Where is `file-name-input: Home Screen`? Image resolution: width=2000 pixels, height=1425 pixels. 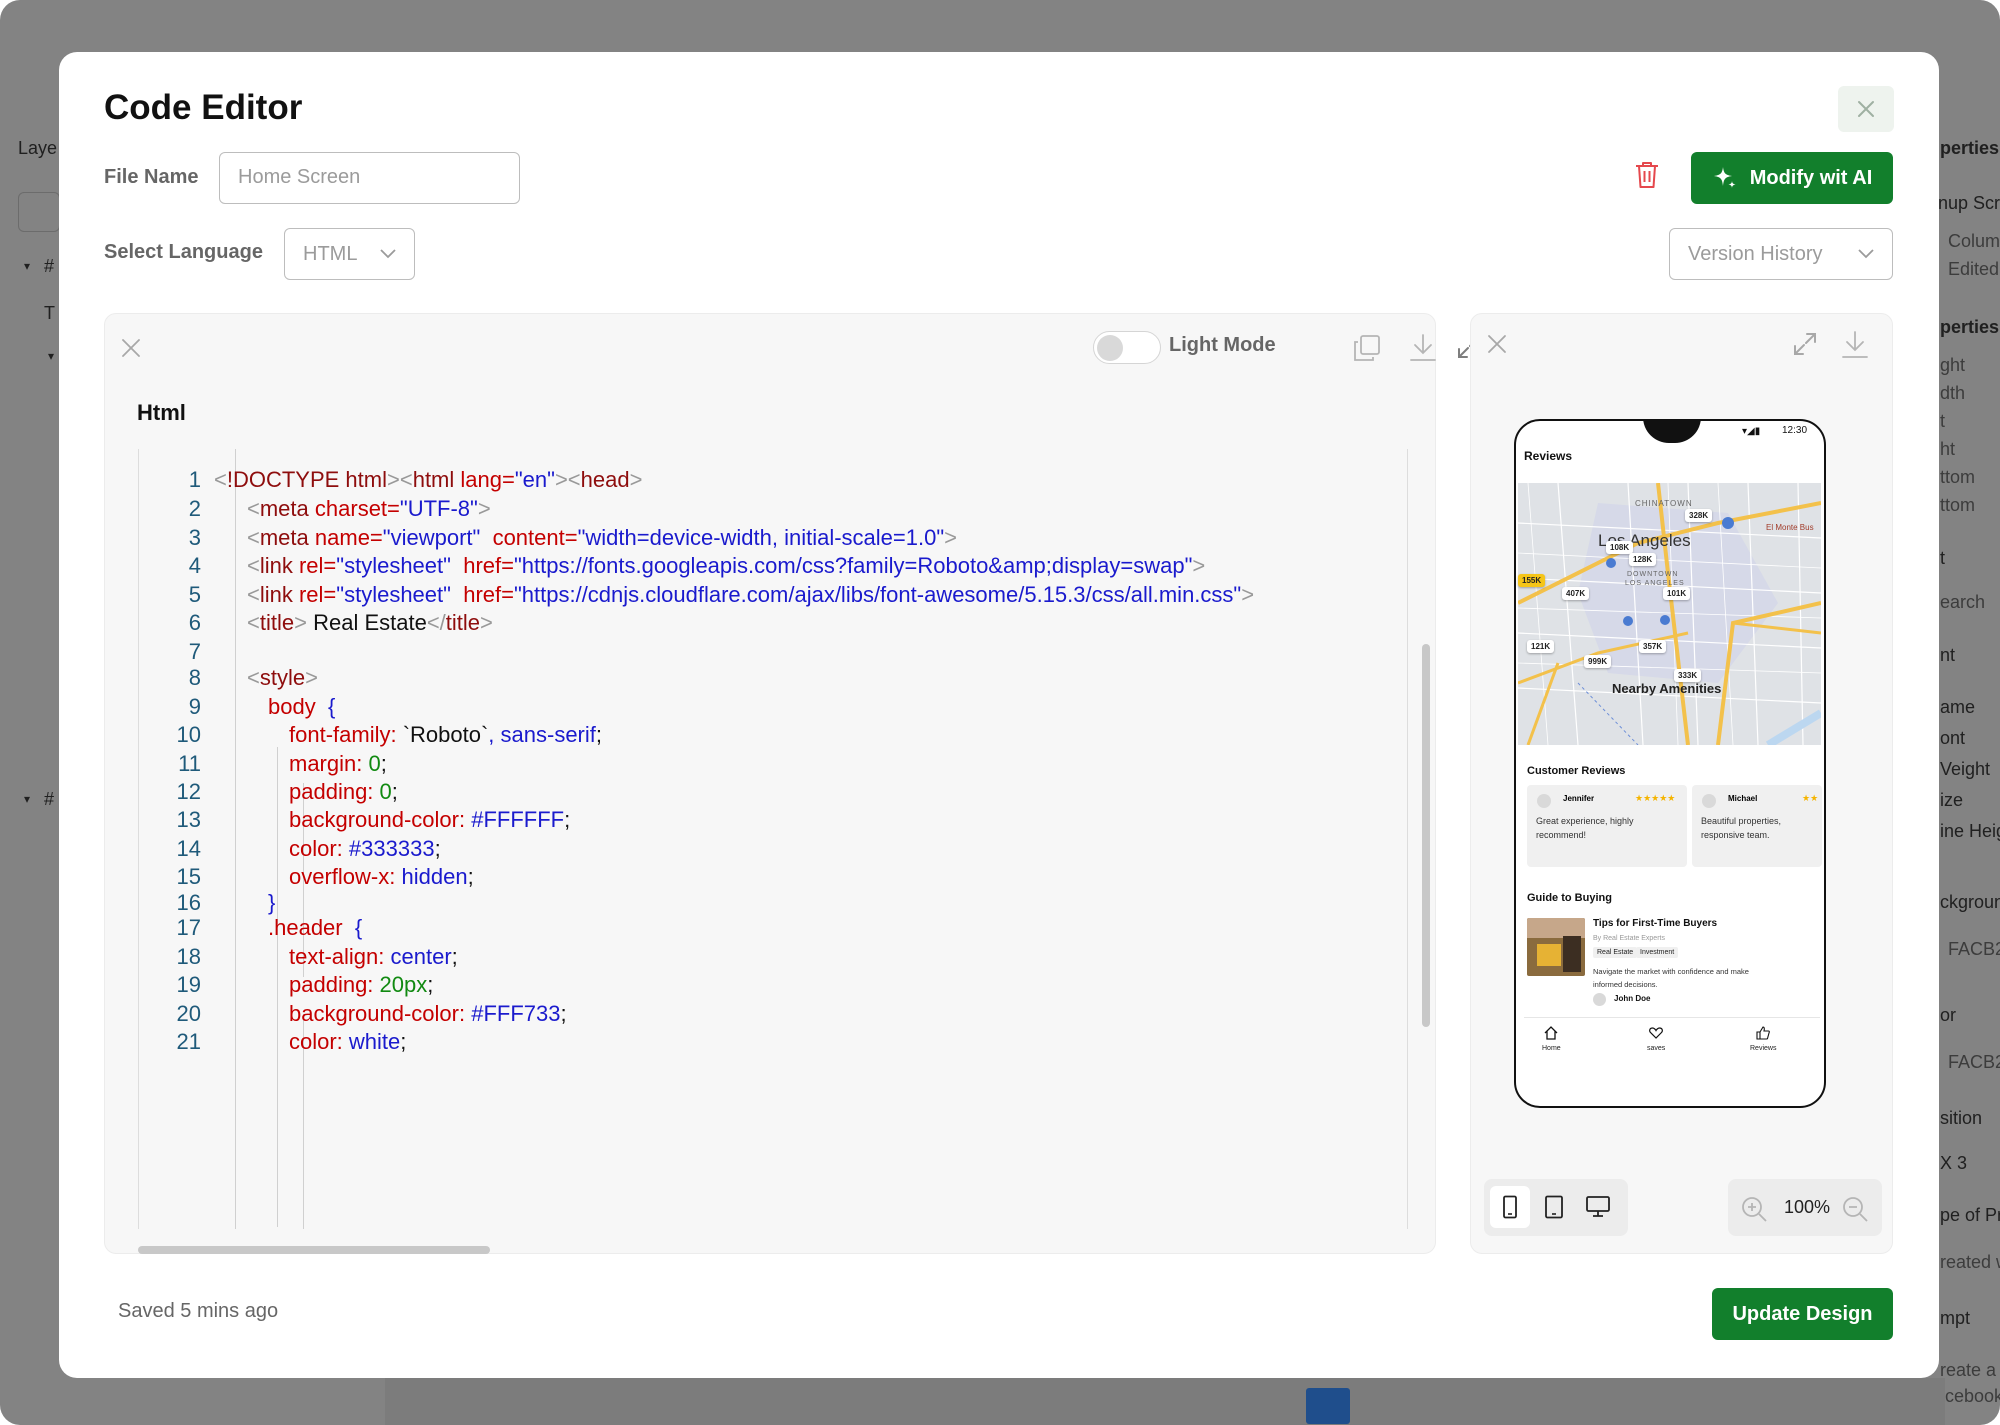 file-name-input: Home Screen is located at coordinates (369, 178).